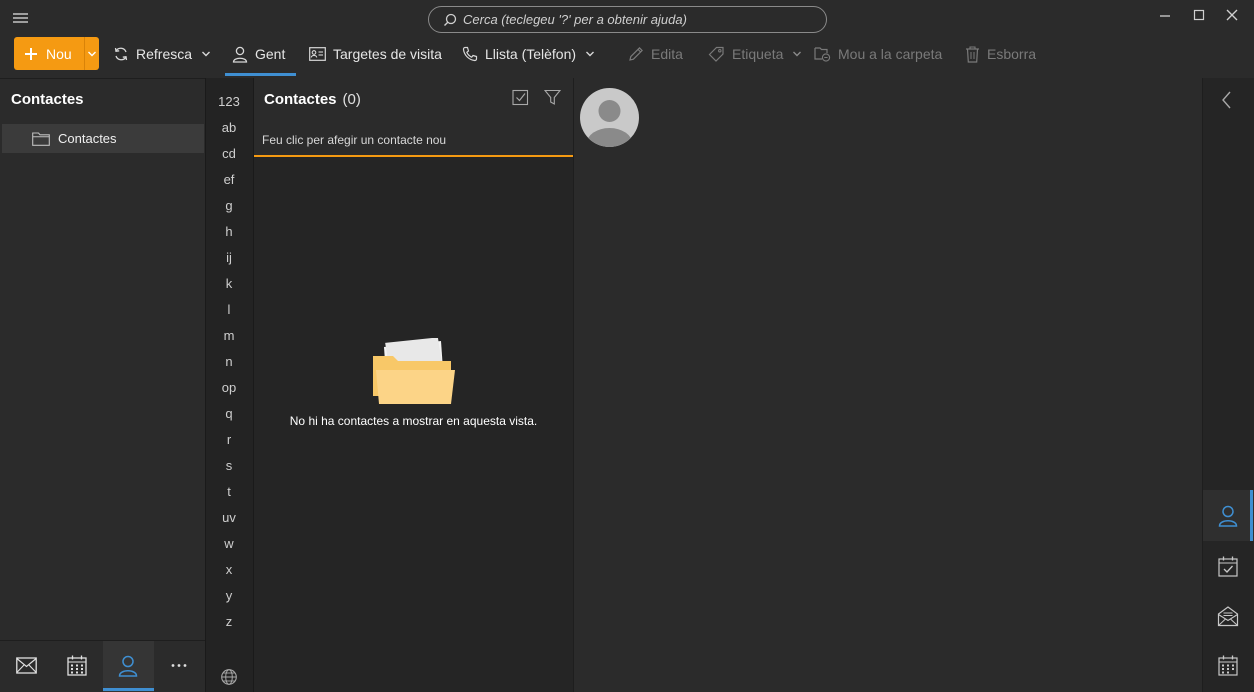 This screenshot has width=1254, height=692. What do you see at coordinates (890, 54) in the screenshot?
I see `move-to-folder-label: Mou a la carpeta` at bounding box center [890, 54].